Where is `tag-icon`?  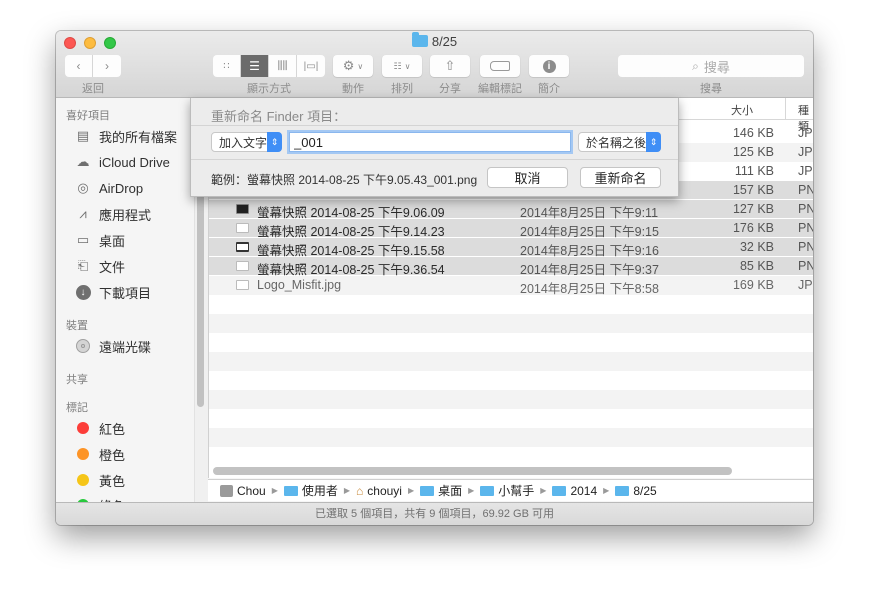 tag-icon is located at coordinates (500, 66).